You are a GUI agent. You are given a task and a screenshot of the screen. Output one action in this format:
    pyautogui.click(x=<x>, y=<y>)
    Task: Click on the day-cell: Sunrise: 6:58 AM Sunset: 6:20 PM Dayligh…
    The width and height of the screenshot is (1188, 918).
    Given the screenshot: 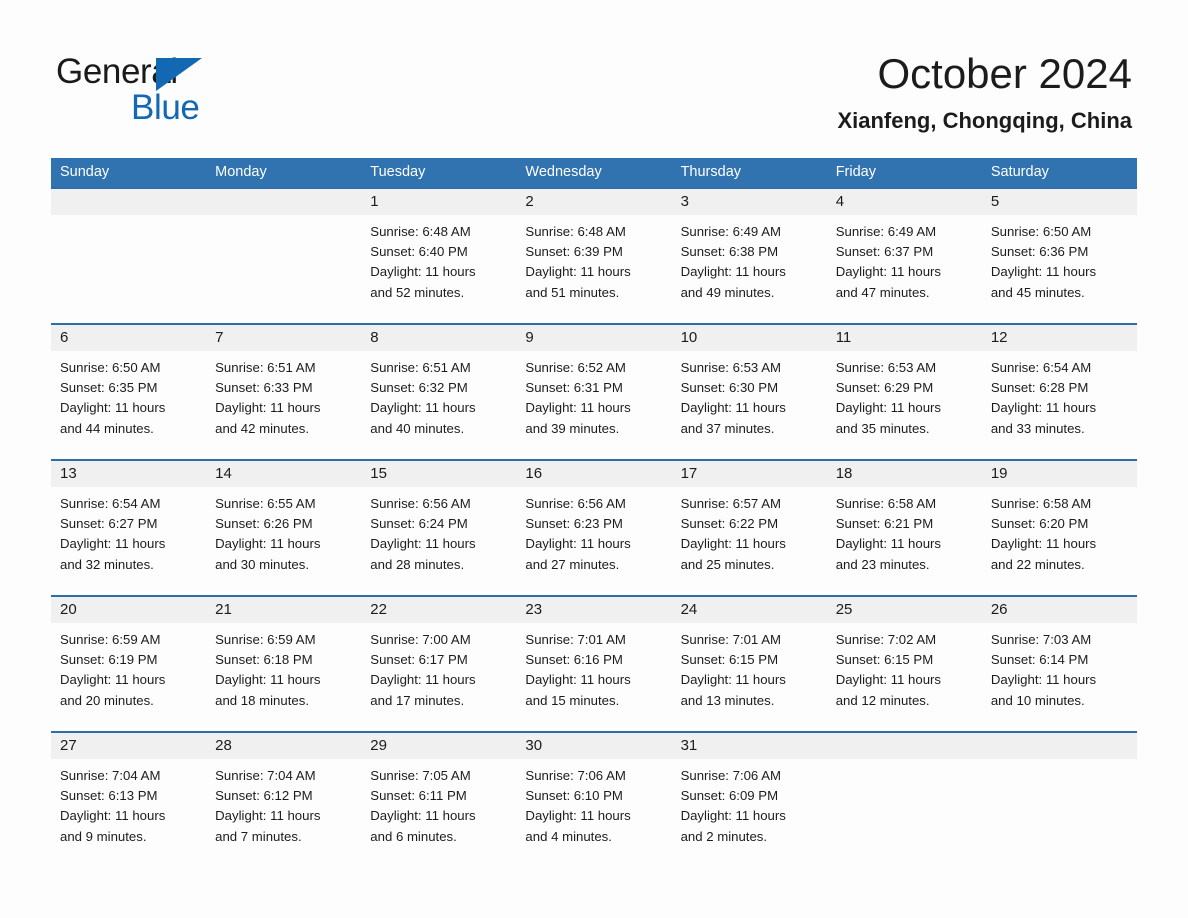 What is the action you would take?
    pyautogui.click(x=1059, y=541)
    